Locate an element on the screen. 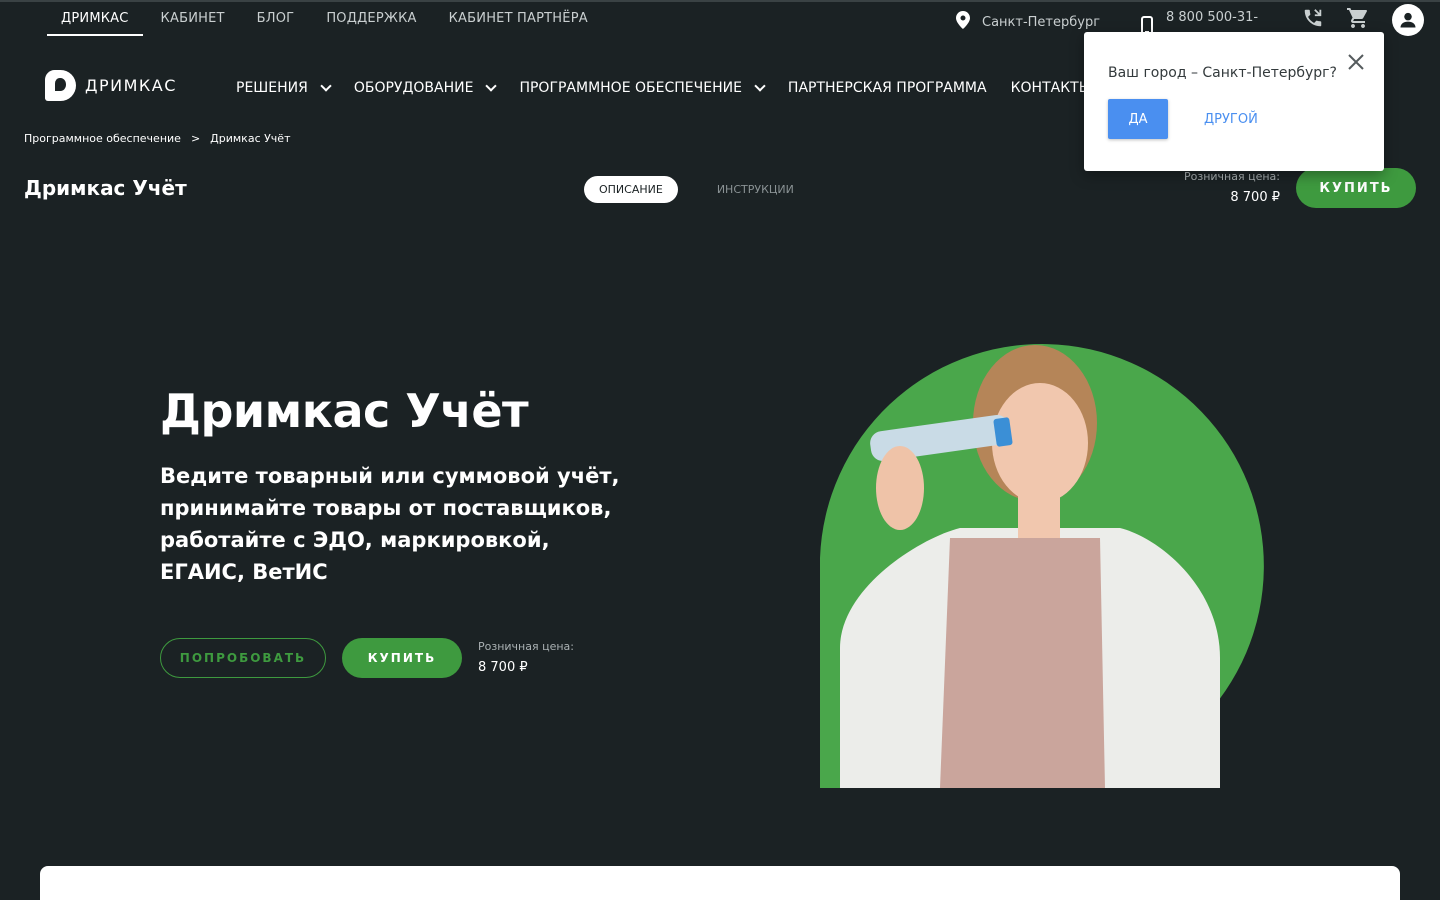 Image resolution: width=1440 pixels, height=900 pixels. main-nav-item-partner-program: ПАРТНЕРСКАЯ ПРОГРАММА is located at coordinates (887, 88).